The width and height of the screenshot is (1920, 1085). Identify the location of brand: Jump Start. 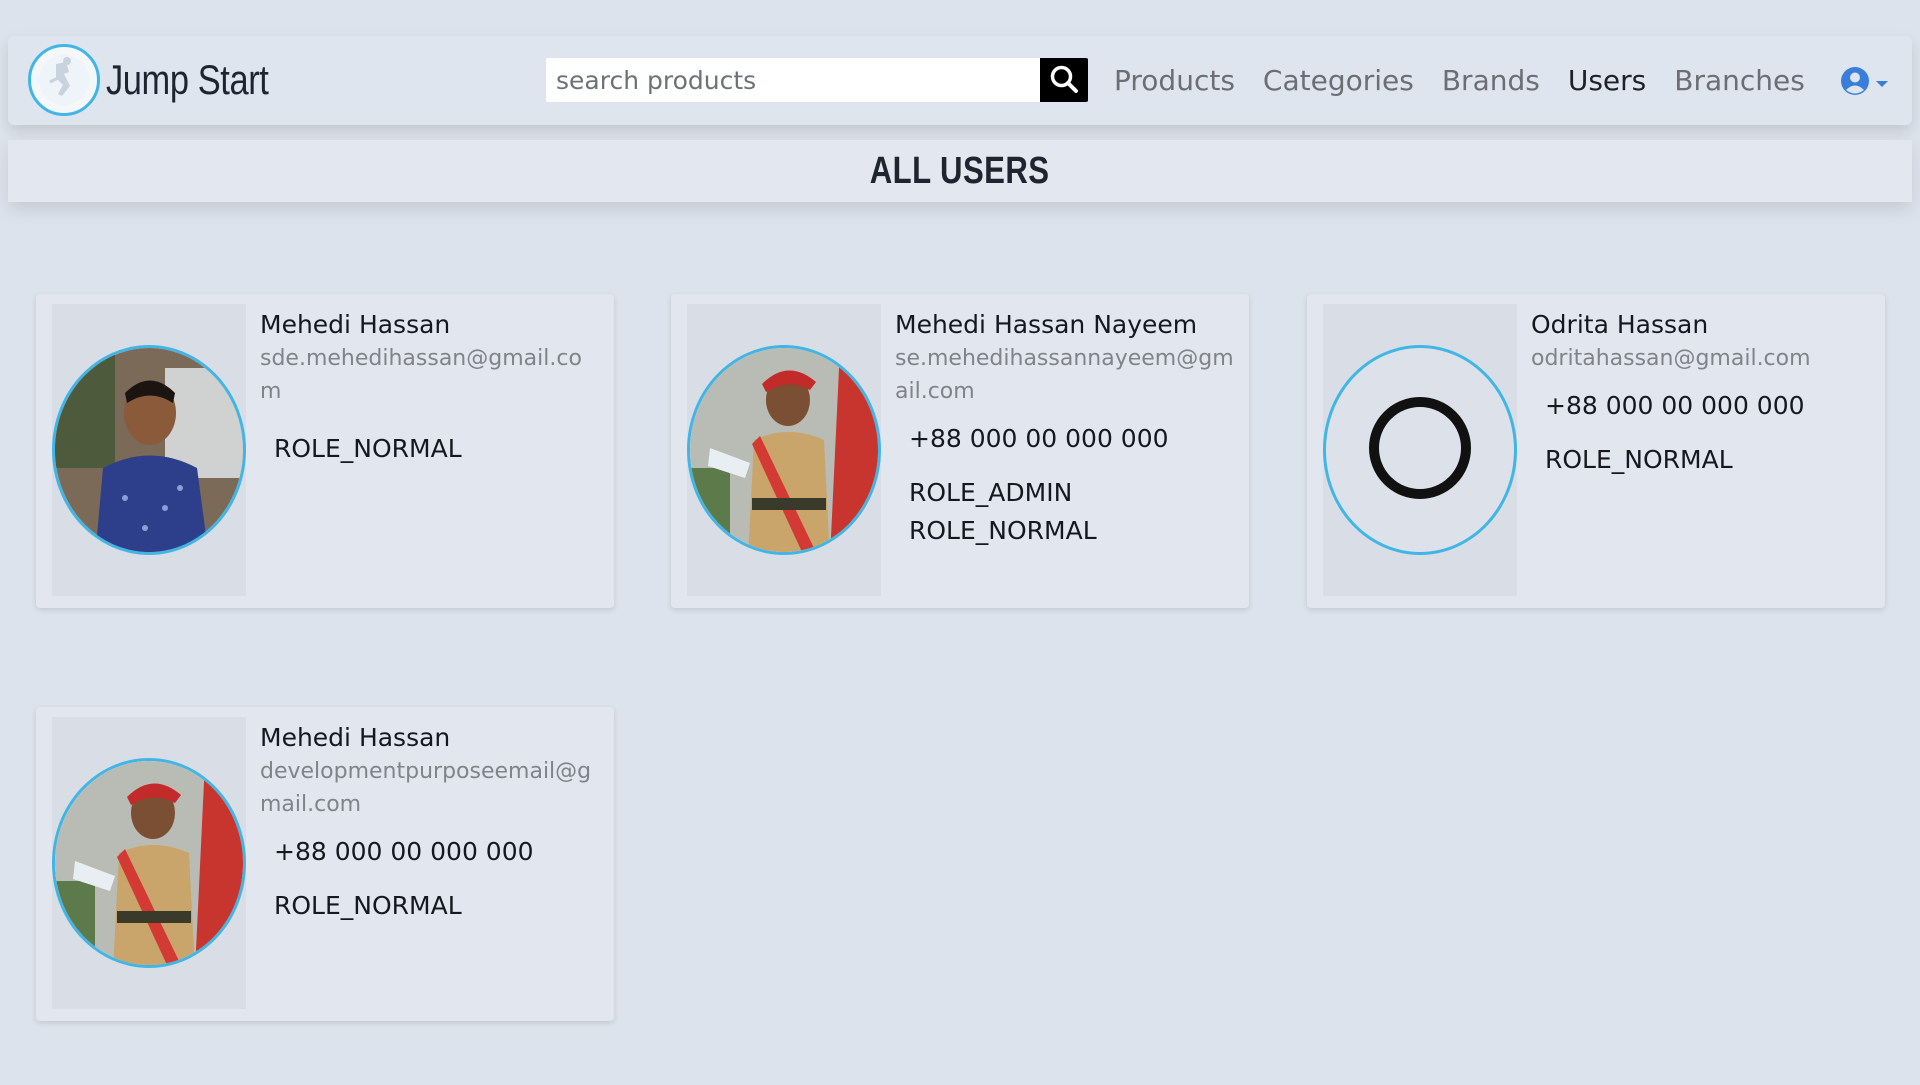
(166, 80).